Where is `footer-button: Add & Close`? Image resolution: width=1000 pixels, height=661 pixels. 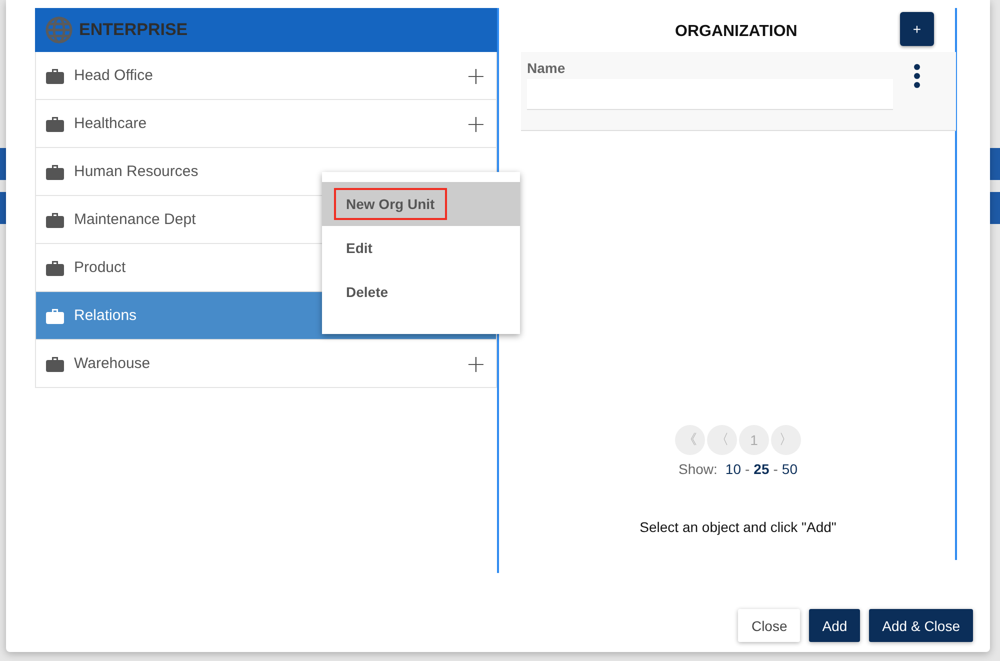
footer-button: Add & Close is located at coordinates (921, 625).